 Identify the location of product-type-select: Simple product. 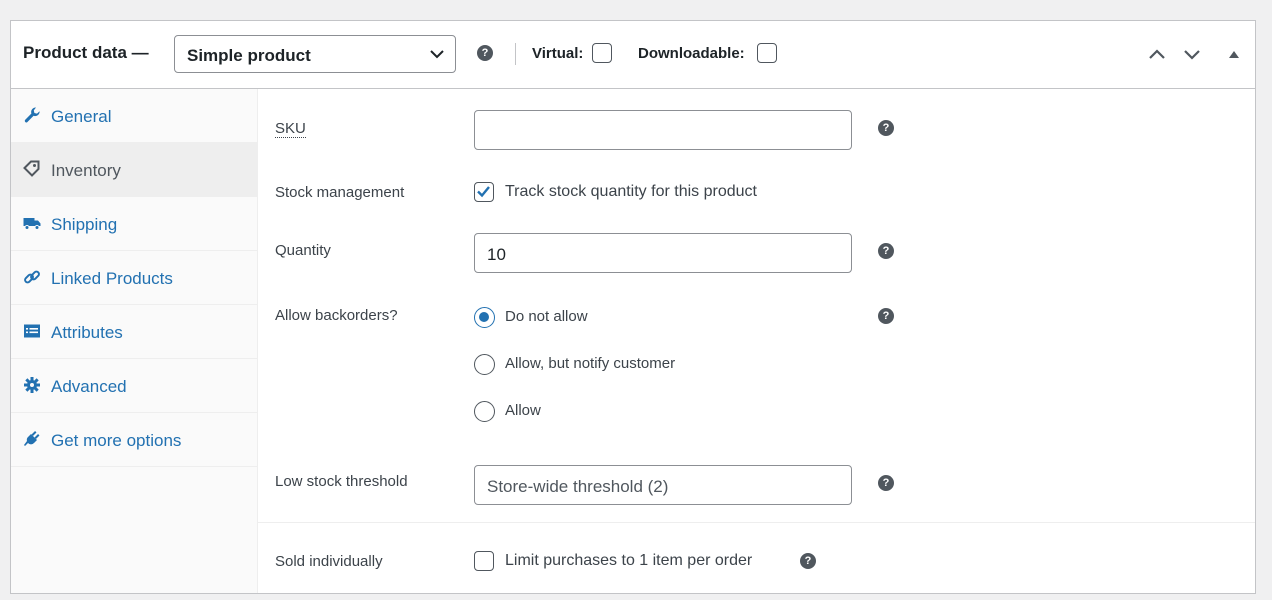
(315, 54).